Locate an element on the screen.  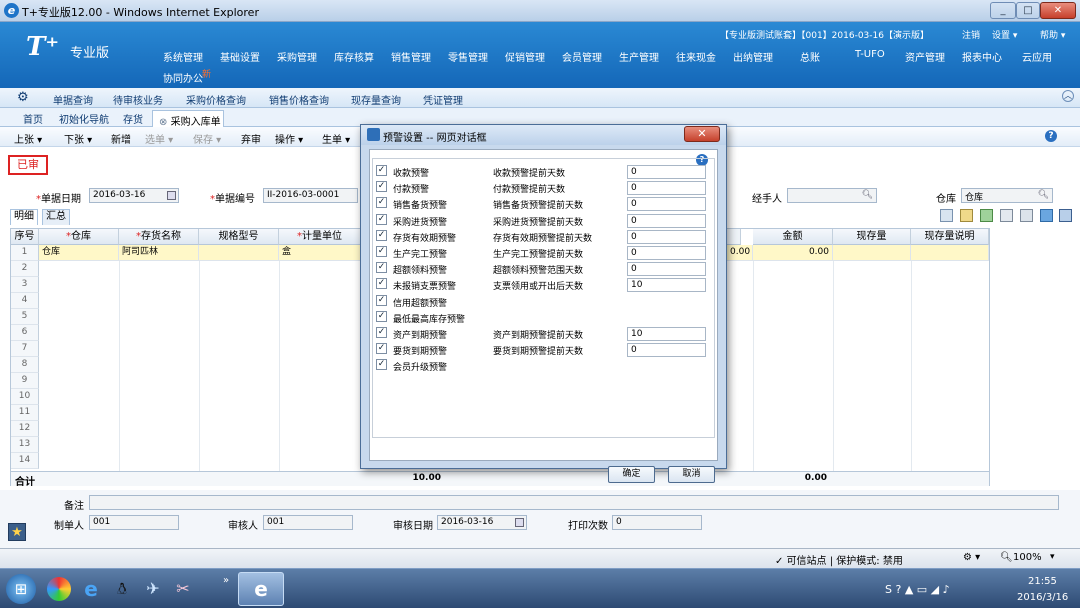
scissors-icon: ✂ is located at coordinates (183, 589).